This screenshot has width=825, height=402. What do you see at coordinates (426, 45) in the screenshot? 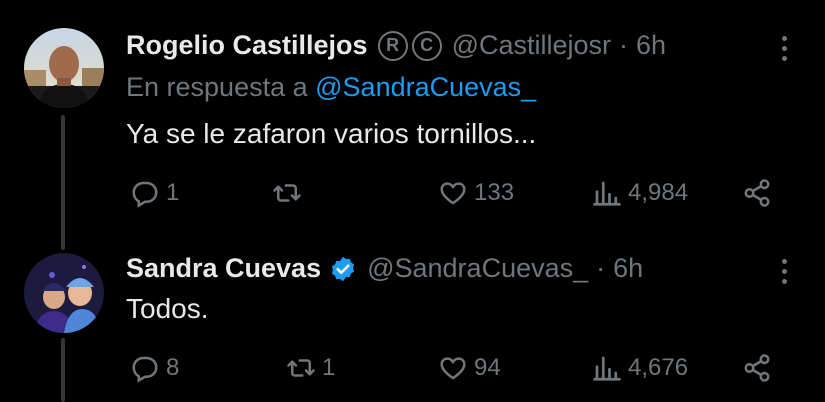
I see `badge-c-icon: C` at bounding box center [426, 45].